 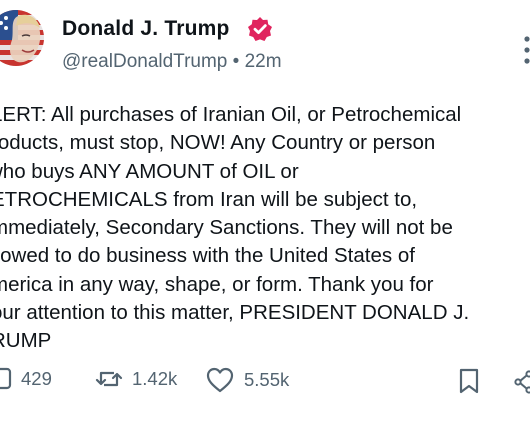 I want to click on post-actions: 429 1.42k 5.55k, so click(x=265, y=383).